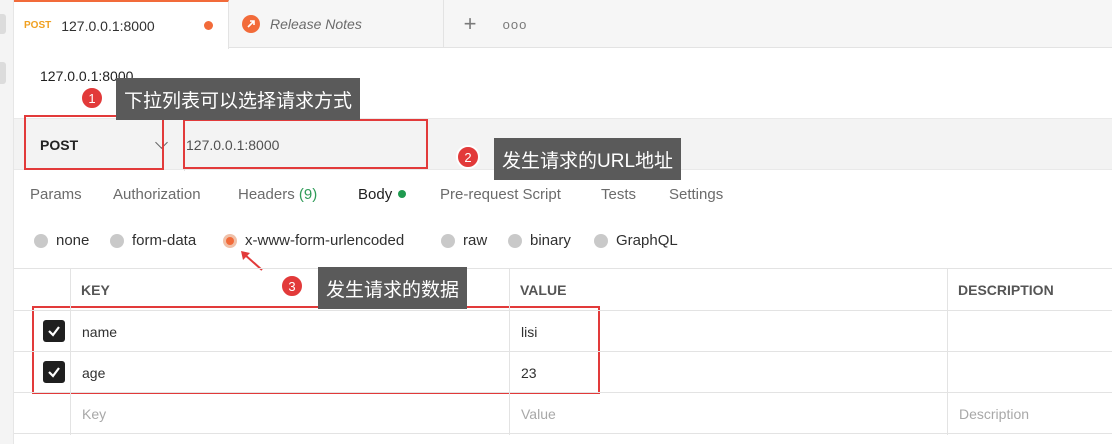  What do you see at coordinates (95, 290) in the screenshot?
I see `header-key: KEY` at bounding box center [95, 290].